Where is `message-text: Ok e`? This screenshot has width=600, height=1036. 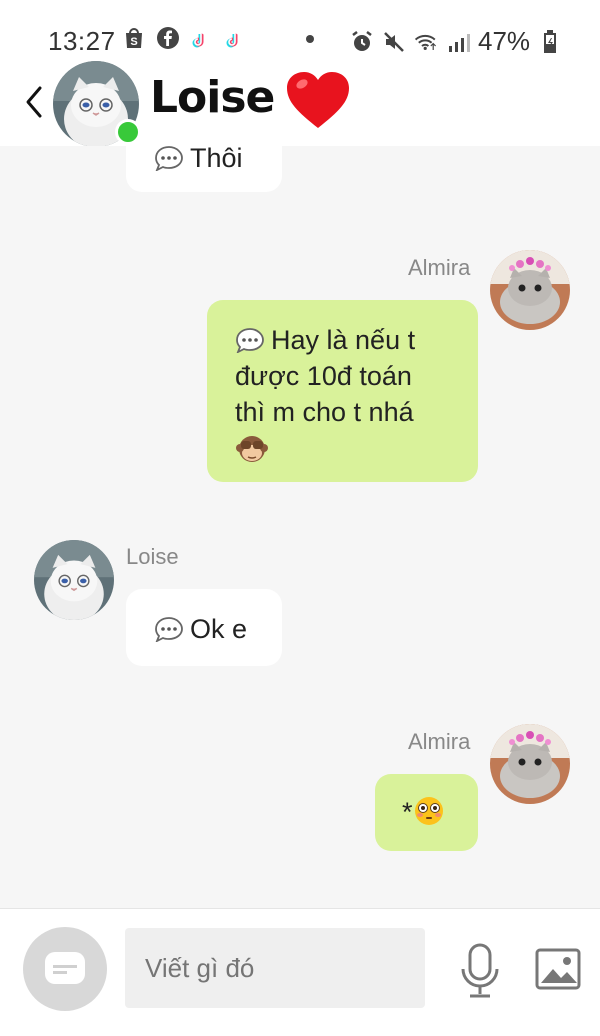 message-text: Ok e is located at coordinates (219, 629).